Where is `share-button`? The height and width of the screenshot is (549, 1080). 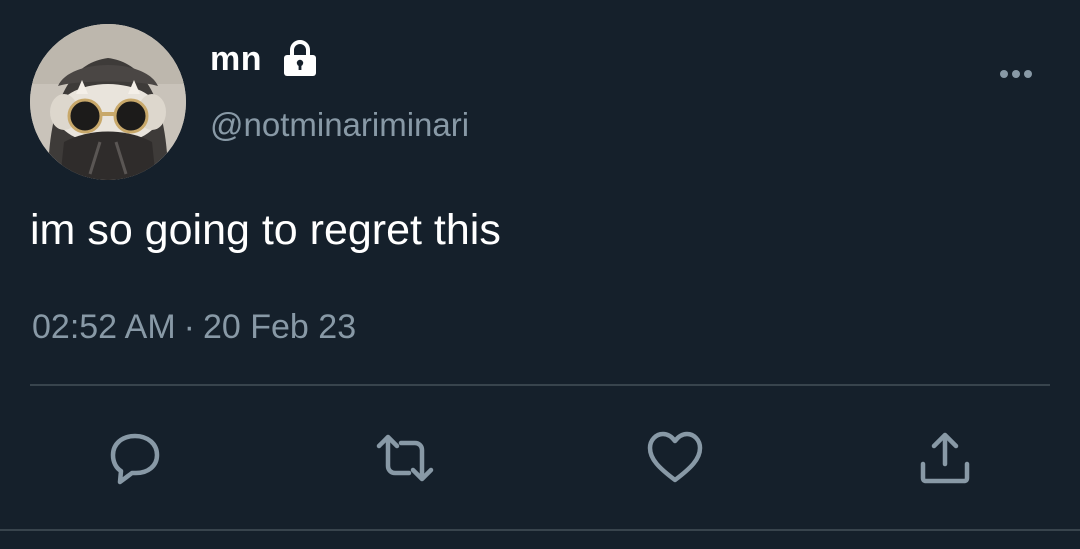 share-button is located at coordinates (945, 458).